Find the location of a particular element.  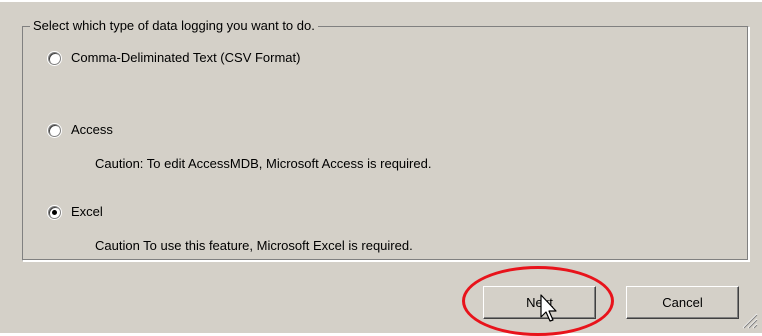

mouse-pointer-icon is located at coordinates (548, 308).